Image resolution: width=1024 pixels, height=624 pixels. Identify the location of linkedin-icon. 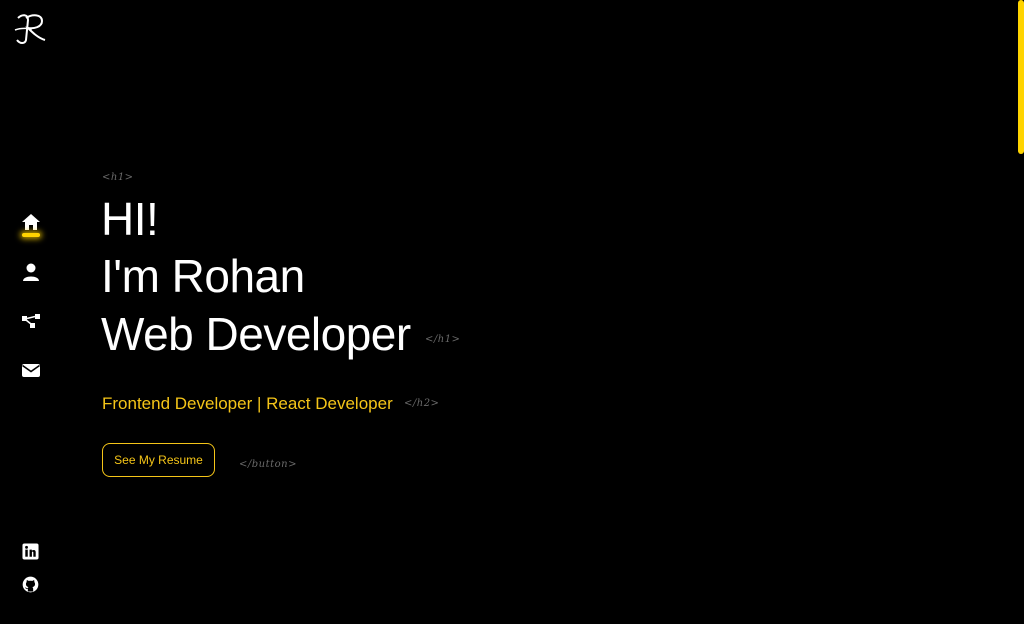
(30, 551).